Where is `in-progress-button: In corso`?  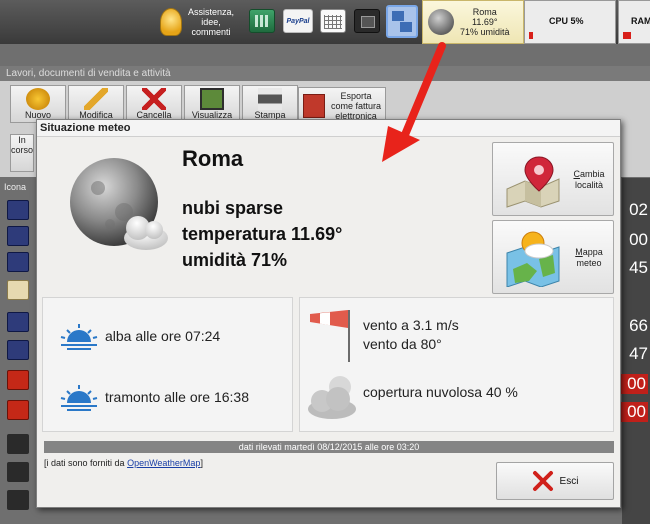
in-progress-button: In corso is located at coordinates (22, 153).